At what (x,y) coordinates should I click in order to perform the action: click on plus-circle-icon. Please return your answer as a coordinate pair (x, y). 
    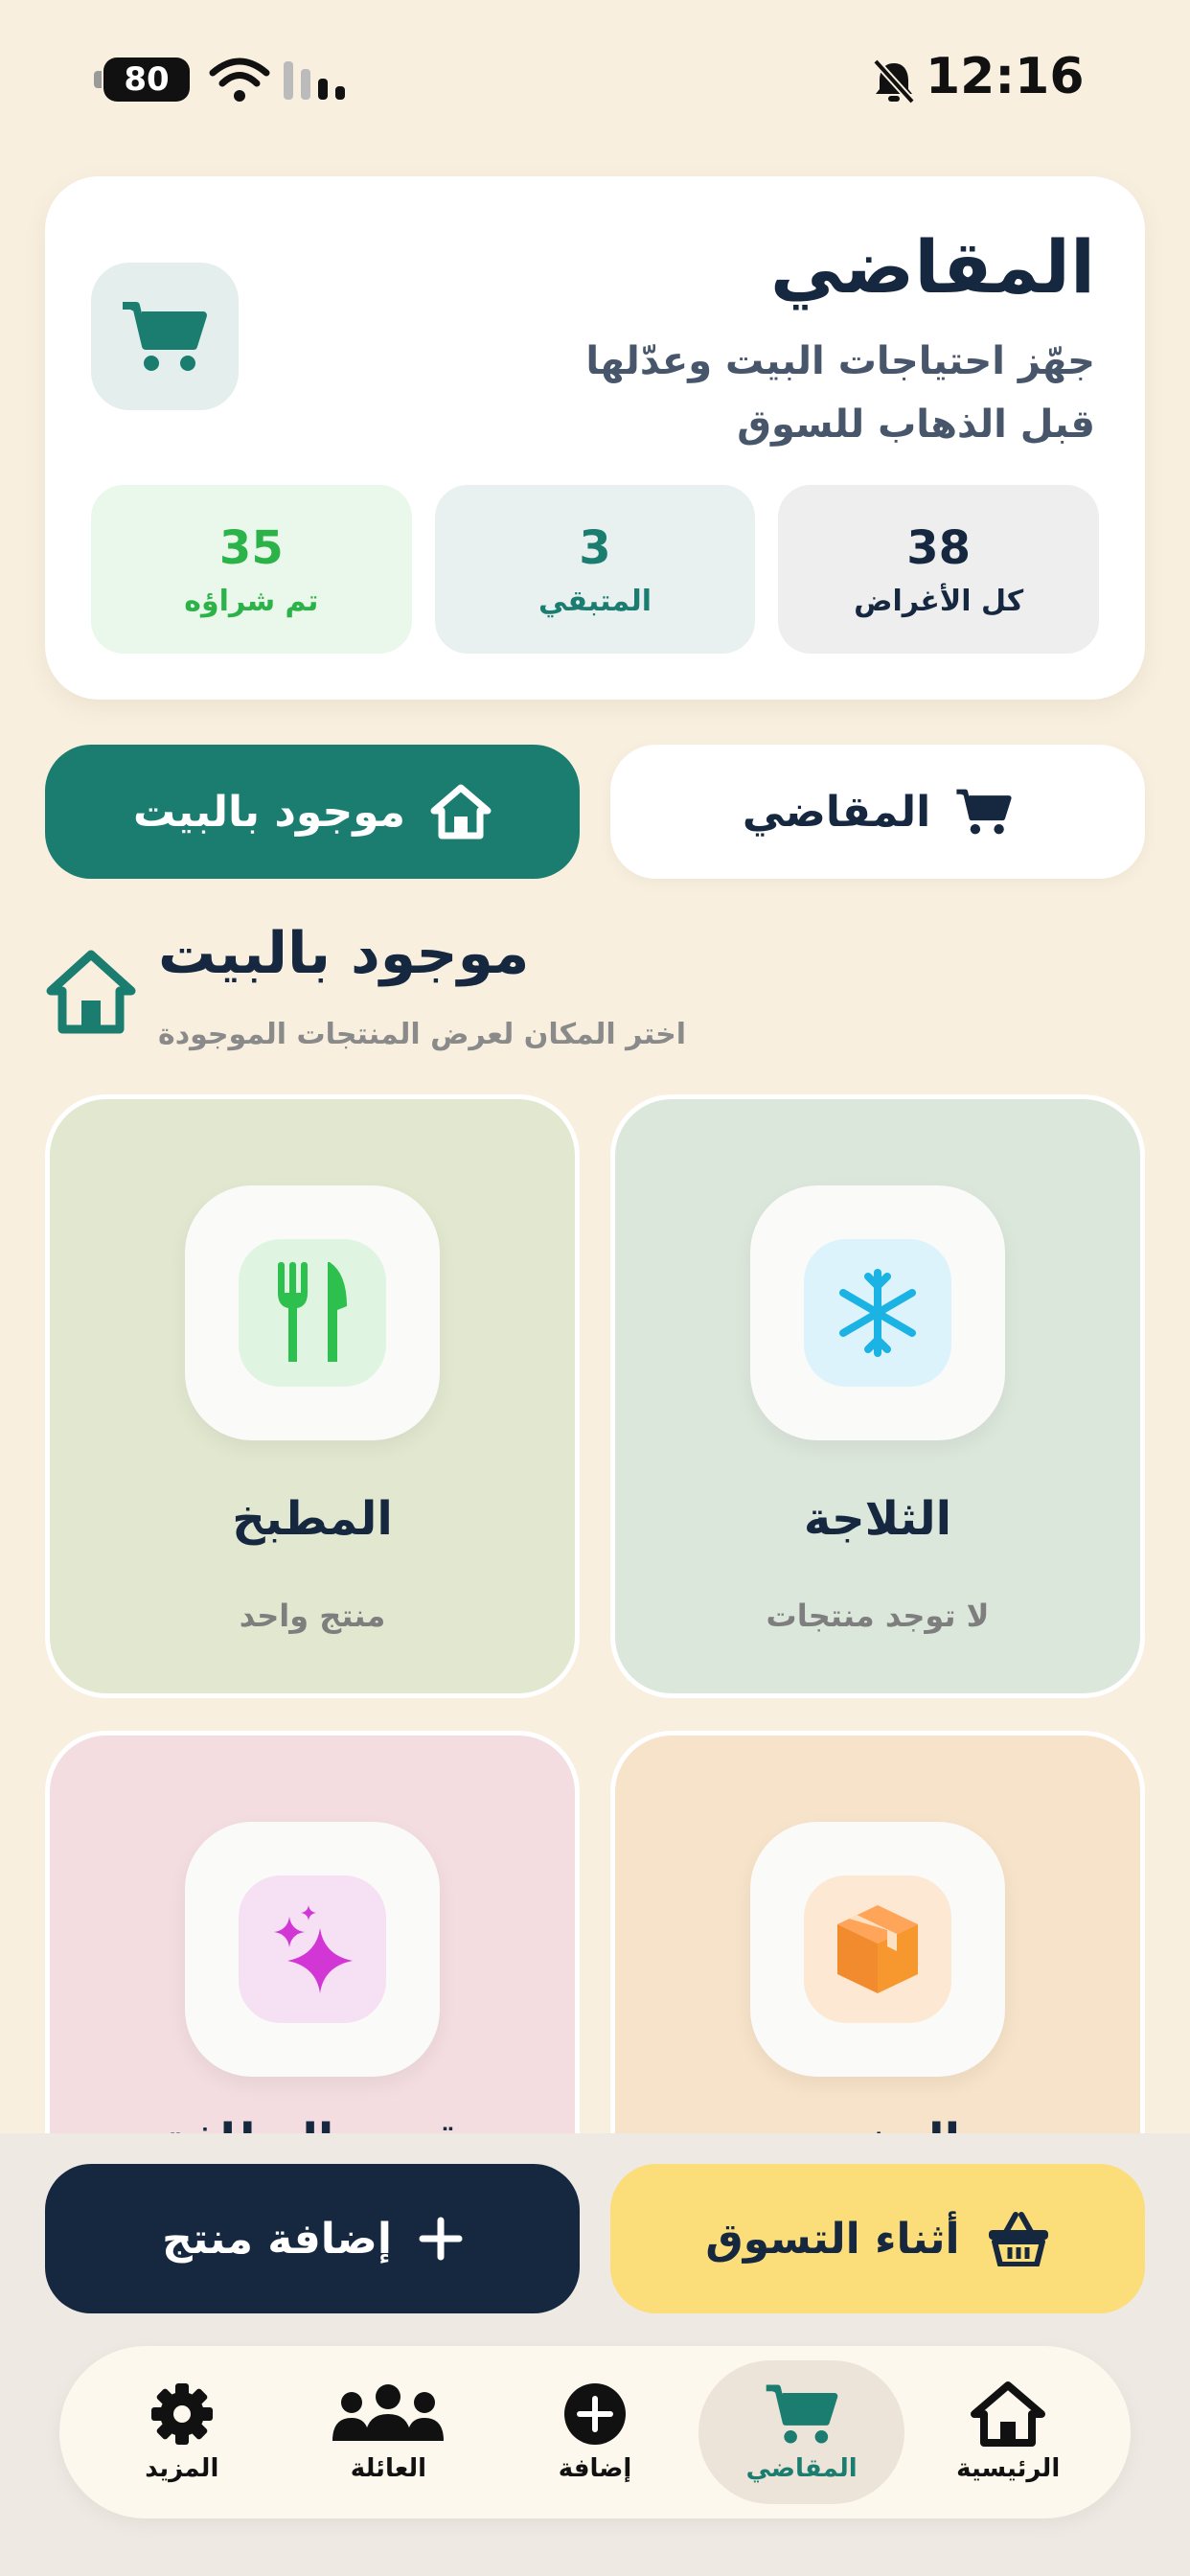
    Looking at the image, I should click on (595, 2414).